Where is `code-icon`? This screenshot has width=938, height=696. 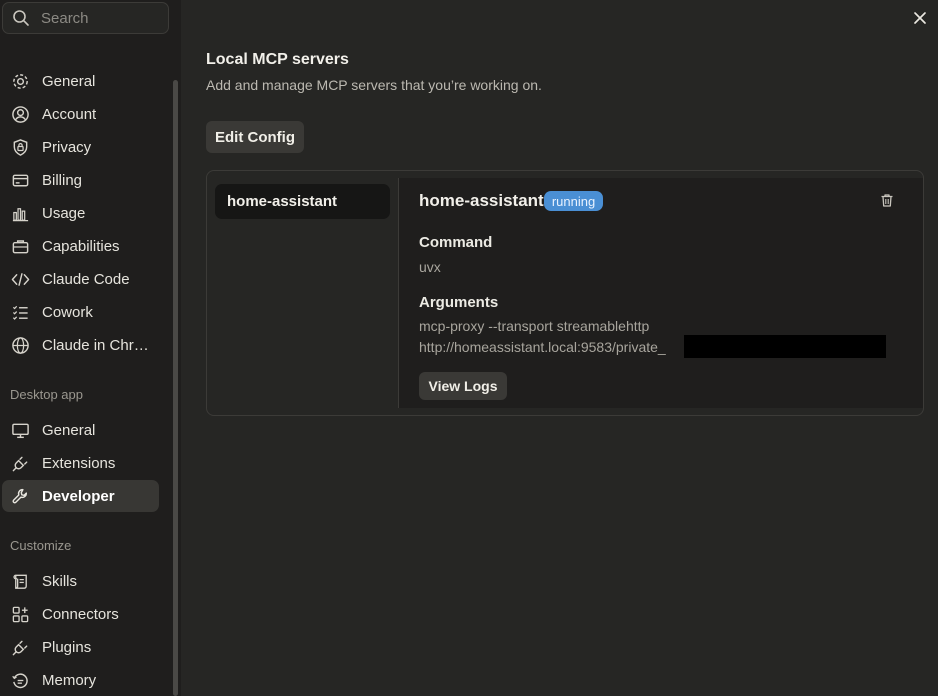 code-icon is located at coordinates (20, 279).